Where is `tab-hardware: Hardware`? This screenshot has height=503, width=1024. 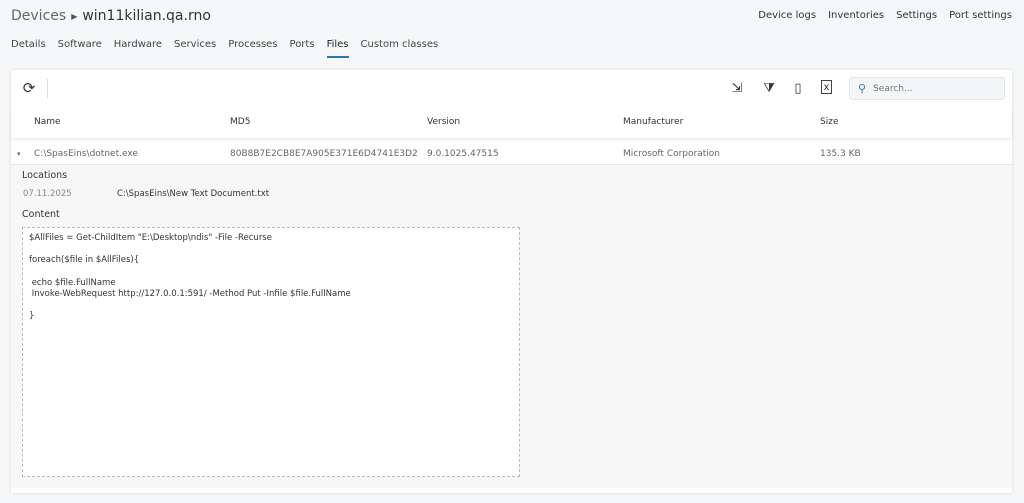 tab-hardware: Hardware is located at coordinates (138, 48).